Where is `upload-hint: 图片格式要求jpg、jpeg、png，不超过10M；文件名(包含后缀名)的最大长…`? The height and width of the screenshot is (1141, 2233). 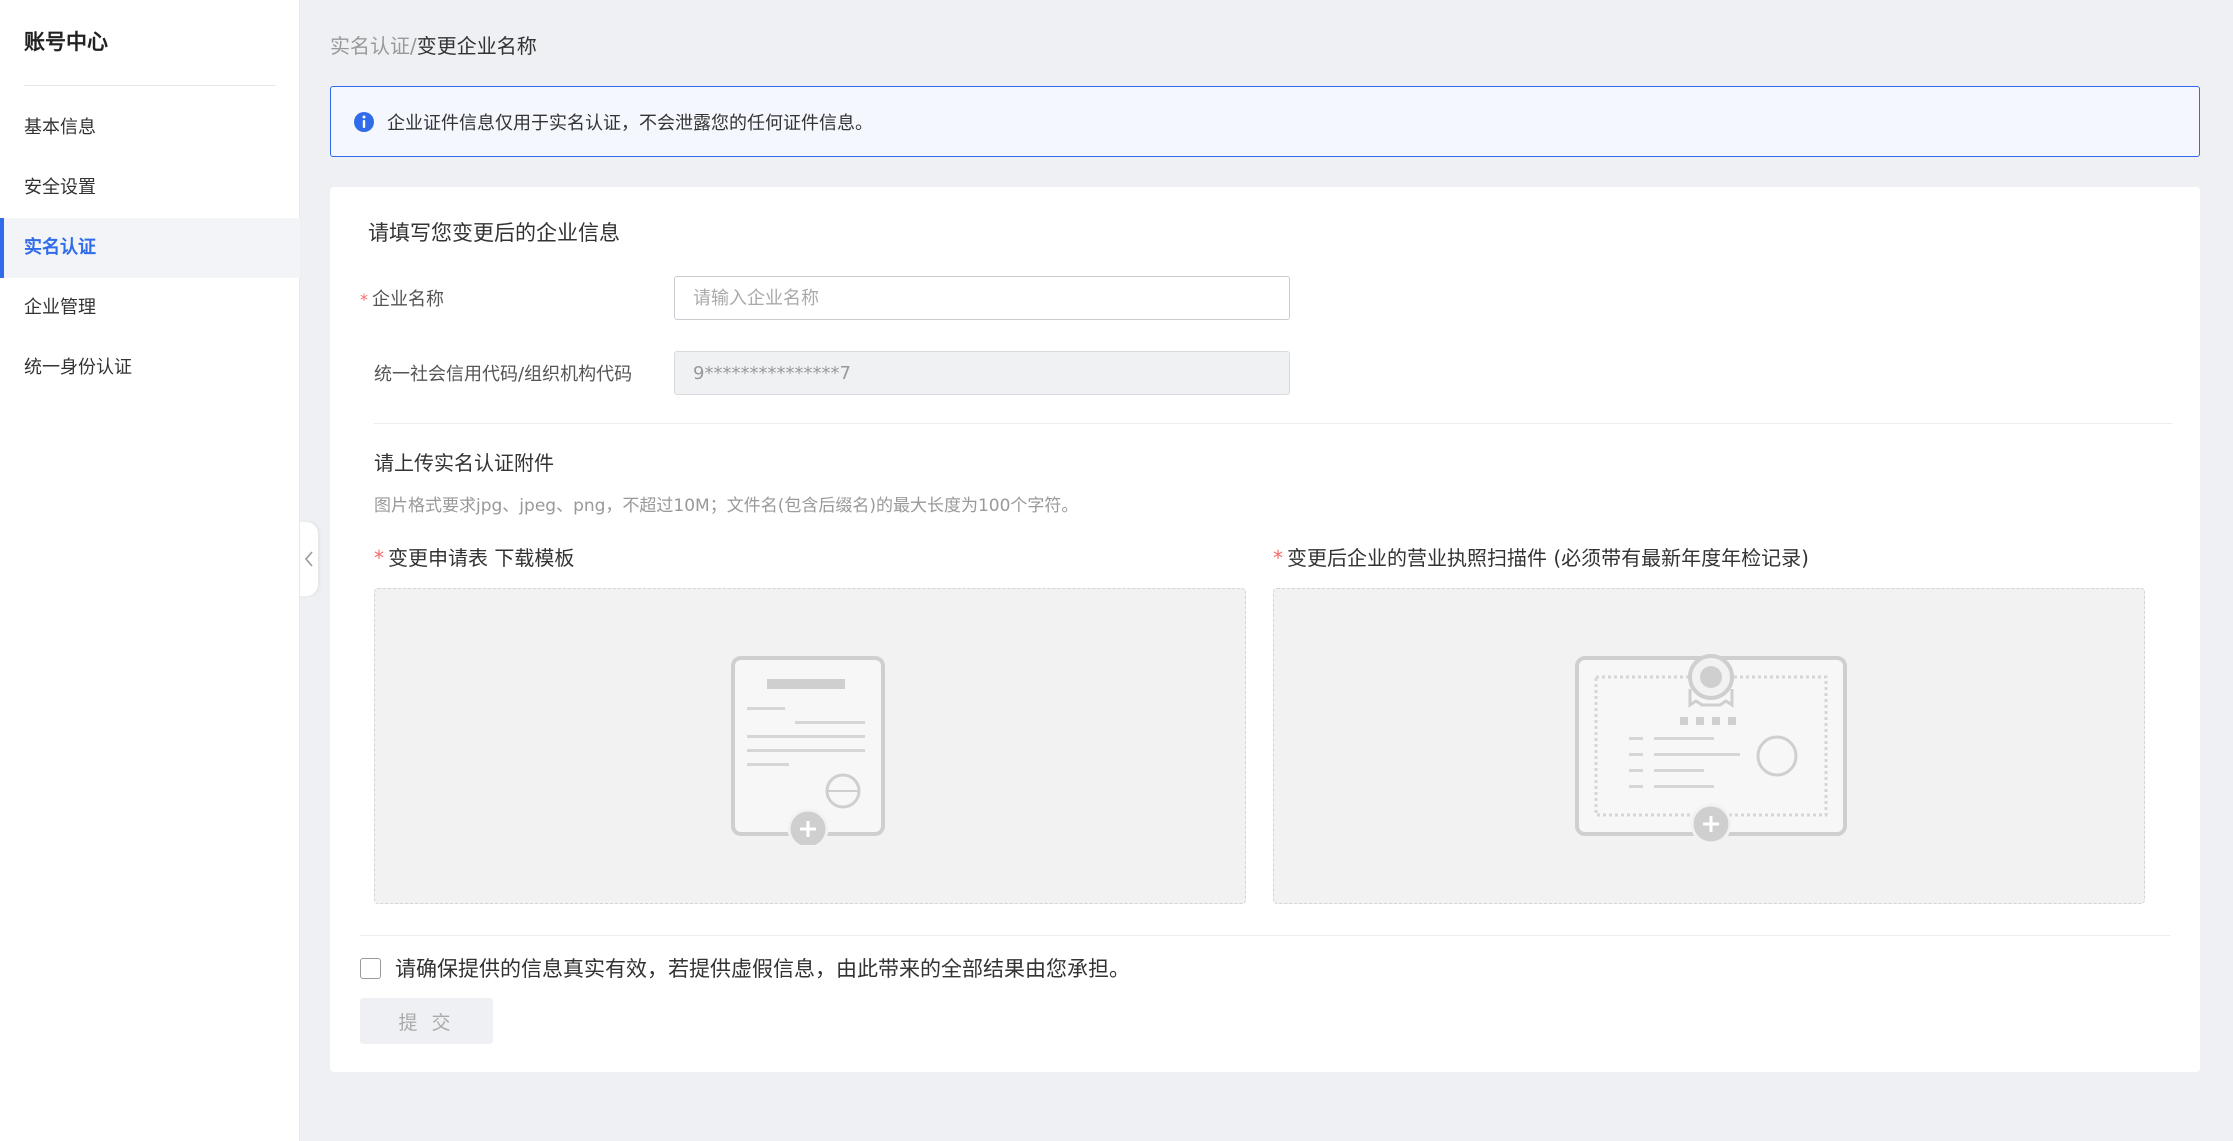
upload-hint: 图片格式要求jpg、jpeg、png，不超过10M；文件名(包含后缀名)的最大长… is located at coordinates (726, 506).